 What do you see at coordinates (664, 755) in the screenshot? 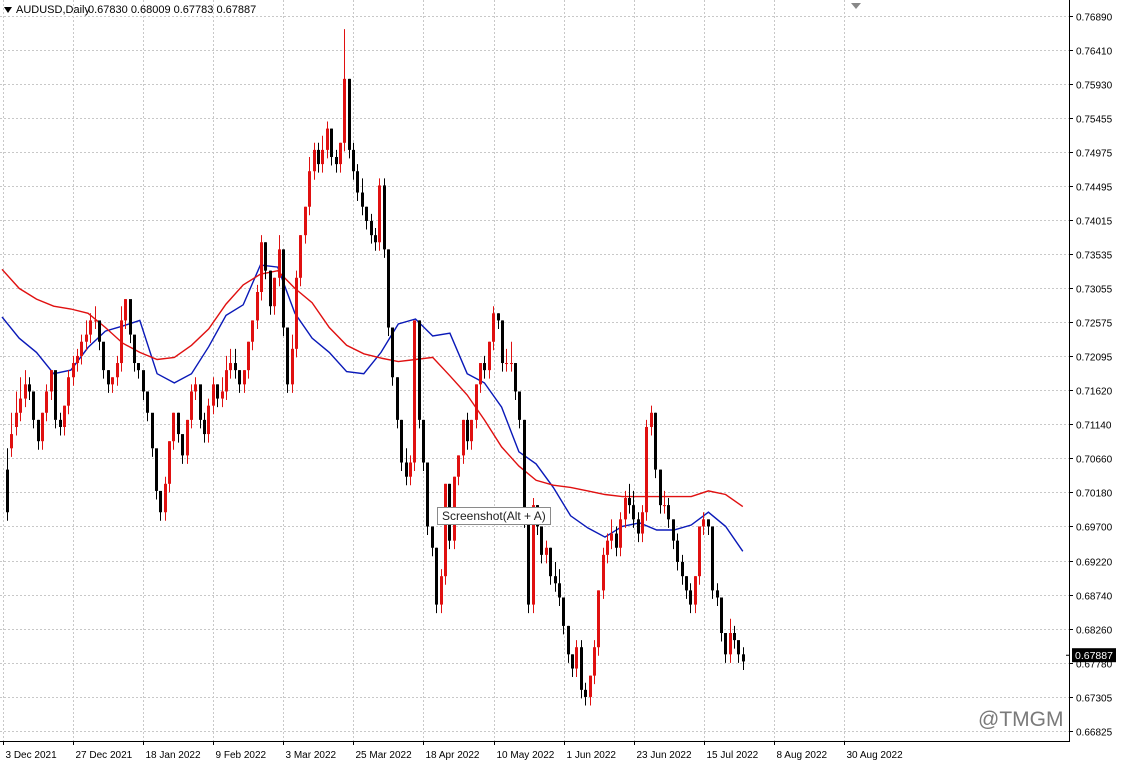
I see `time-tick-label: 23 Jun 2022` at bounding box center [664, 755].